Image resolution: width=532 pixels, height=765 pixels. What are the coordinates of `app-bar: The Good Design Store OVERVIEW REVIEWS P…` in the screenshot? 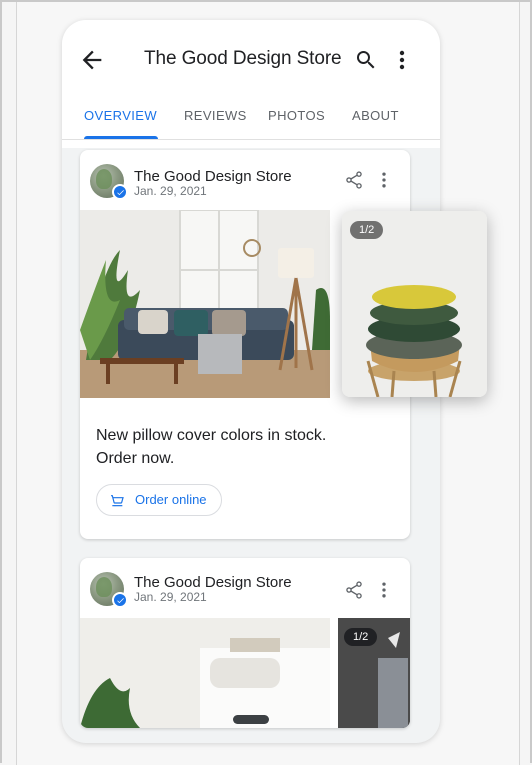 It's located at (251, 84).